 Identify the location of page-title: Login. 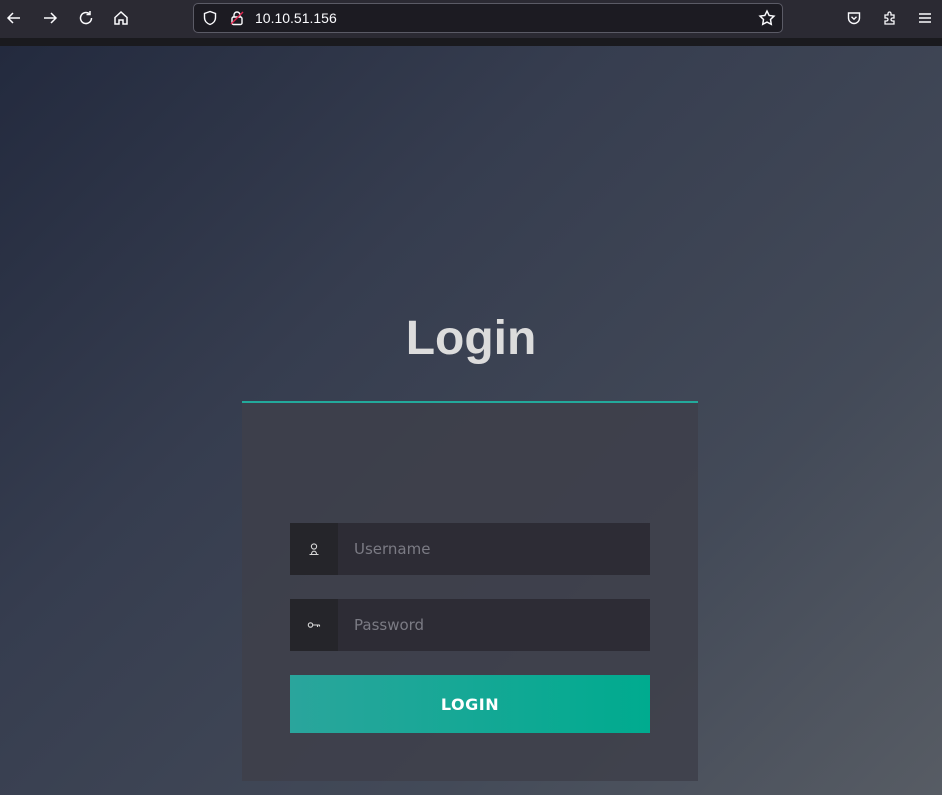
(471, 338).